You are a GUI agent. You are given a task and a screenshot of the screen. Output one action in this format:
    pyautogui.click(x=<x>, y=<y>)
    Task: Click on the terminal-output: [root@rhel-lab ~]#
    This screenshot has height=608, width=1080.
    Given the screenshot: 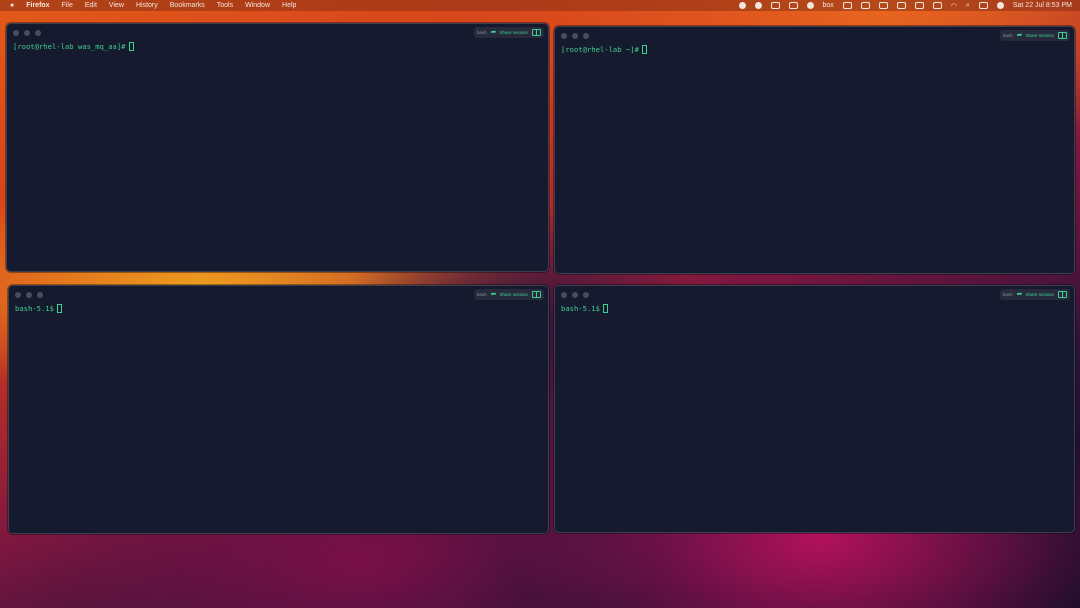 What is the action you would take?
    pyautogui.click(x=814, y=49)
    